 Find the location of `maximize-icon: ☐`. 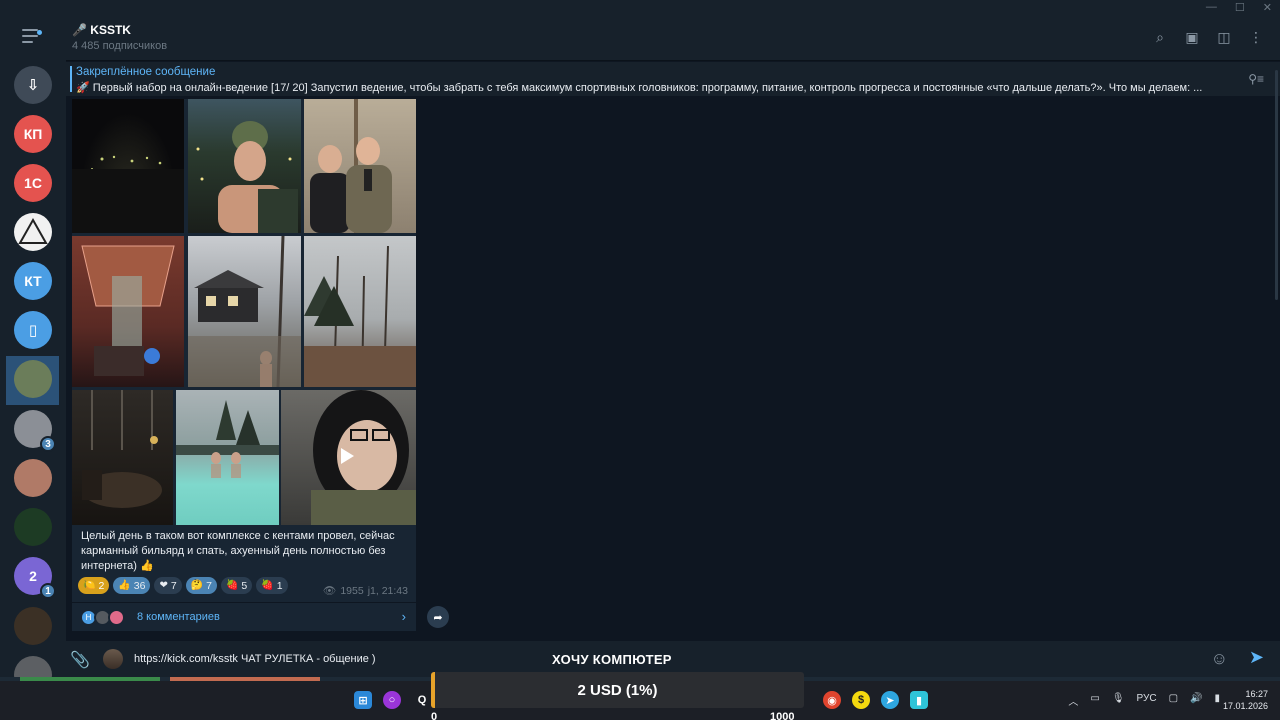

maximize-icon: ☐ is located at coordinates (1240, 7).